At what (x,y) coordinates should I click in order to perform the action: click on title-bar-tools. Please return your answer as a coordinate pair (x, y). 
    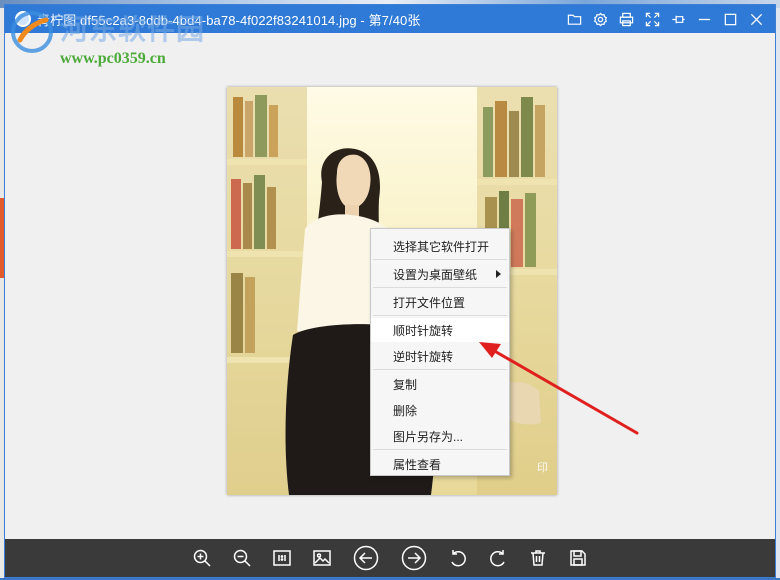
    Looking at the image, I should click on (665, 19).